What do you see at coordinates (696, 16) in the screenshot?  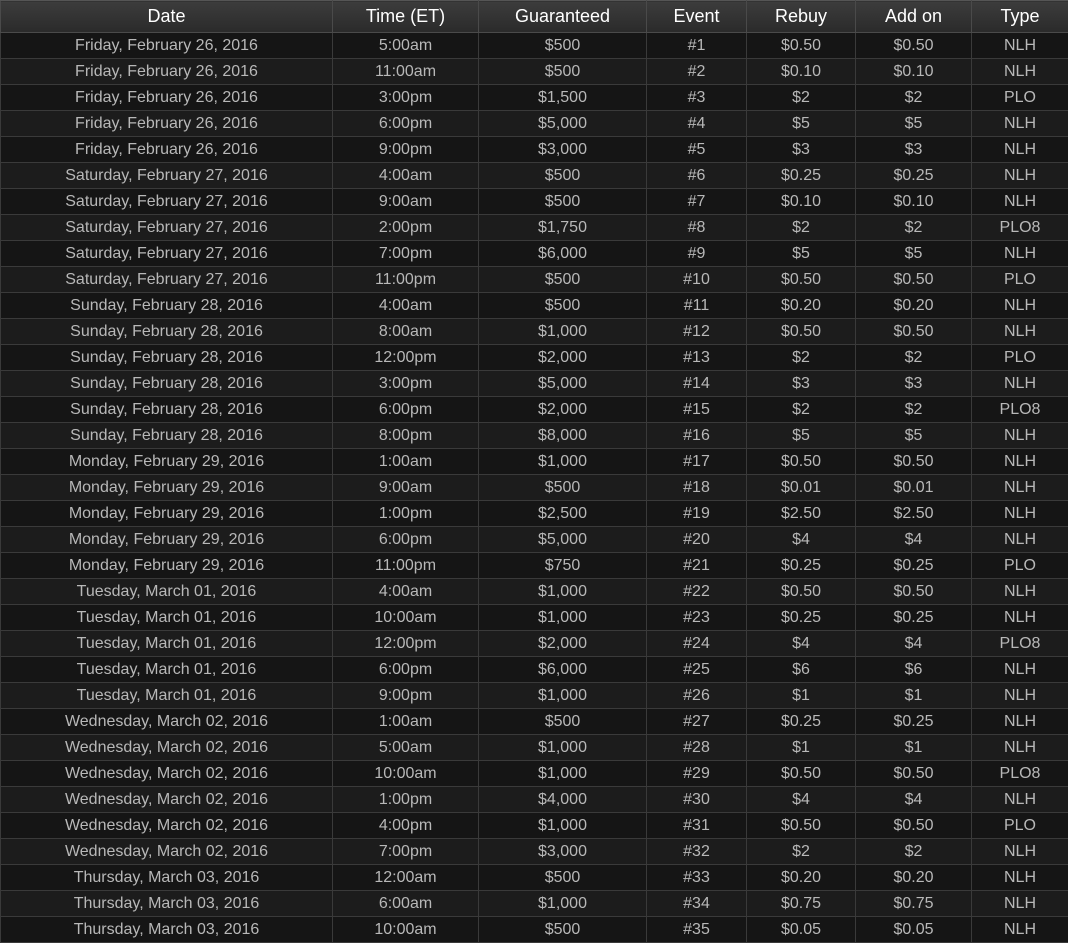 I see `header-event: Event` at bounding box center [696, 16].